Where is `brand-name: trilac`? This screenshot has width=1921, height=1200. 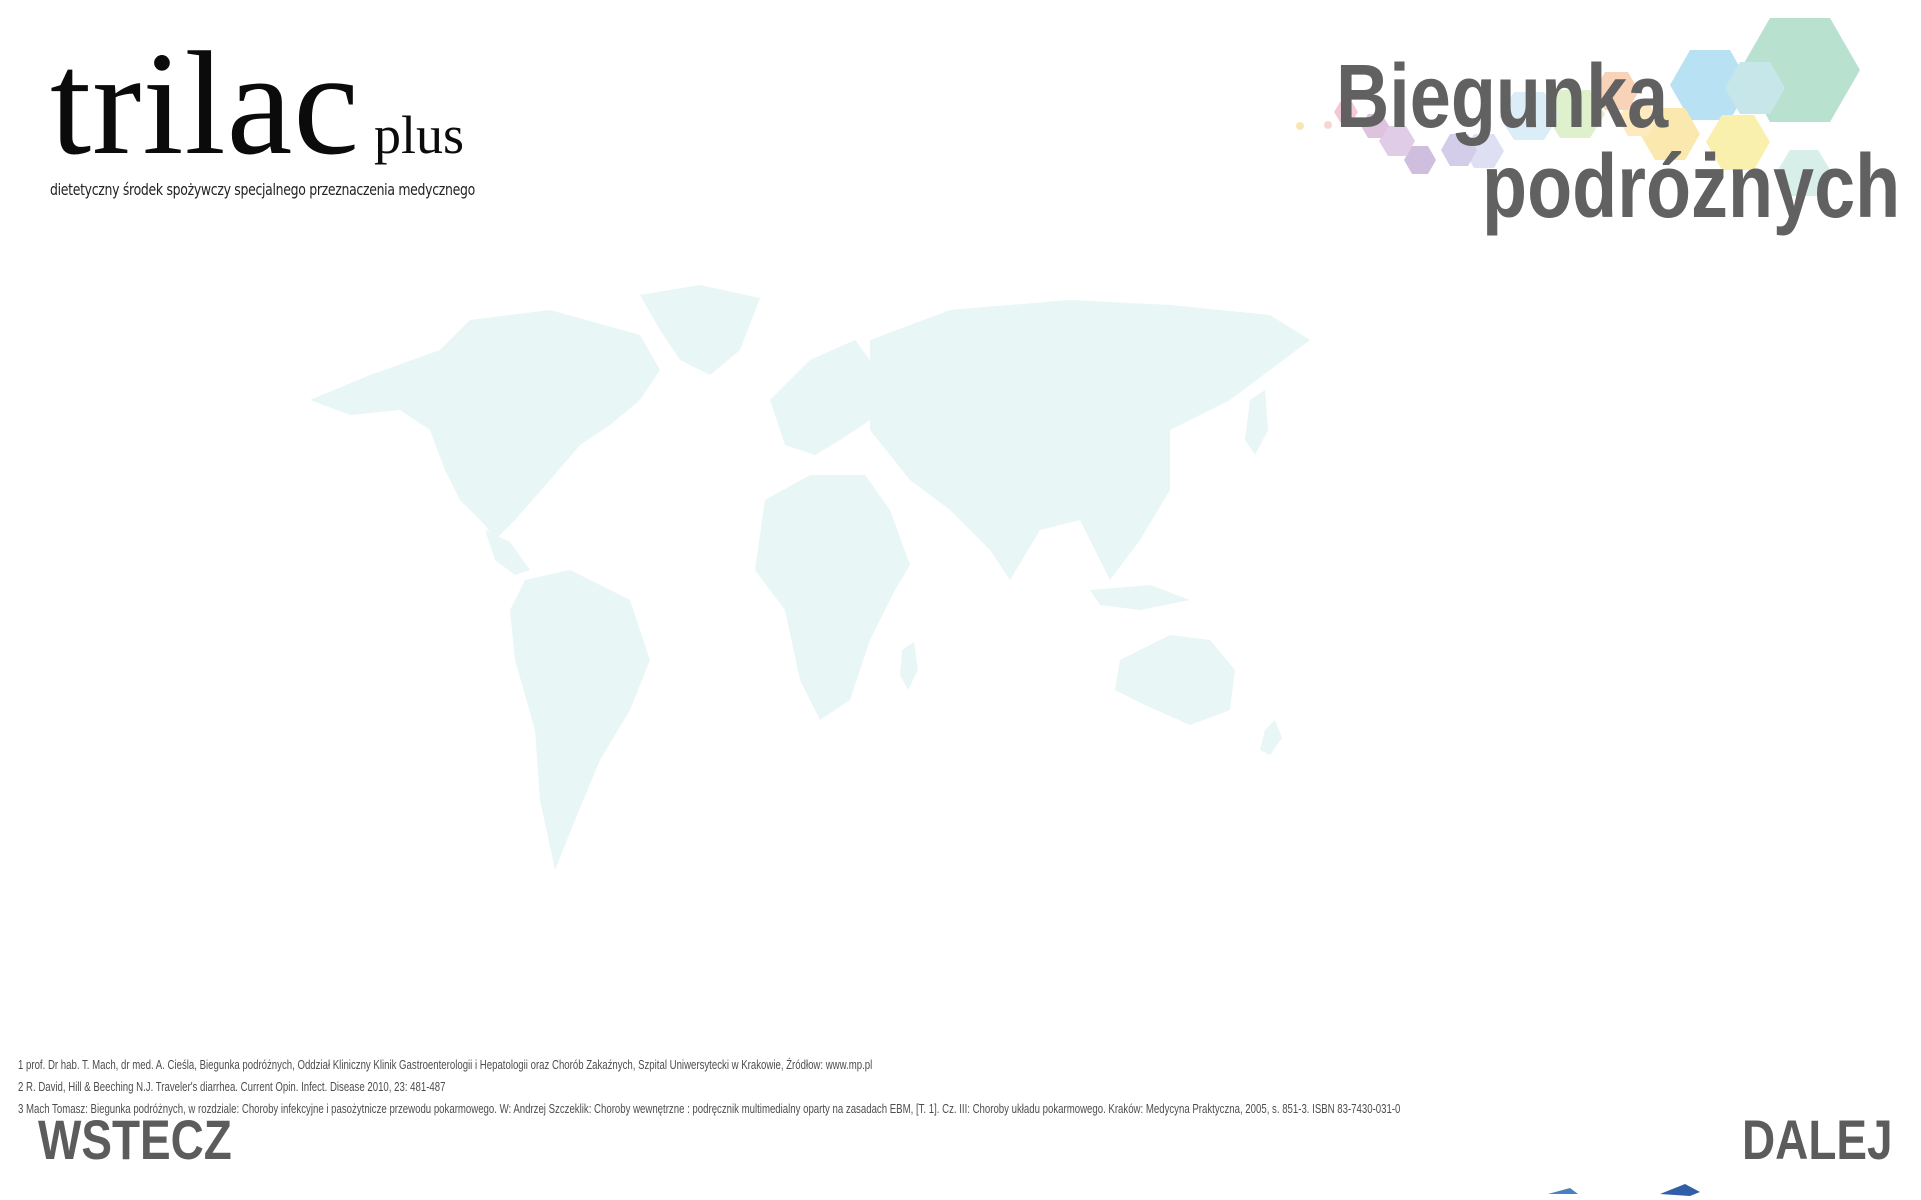
brand-name: trilac is located at coordinates (205, 104).